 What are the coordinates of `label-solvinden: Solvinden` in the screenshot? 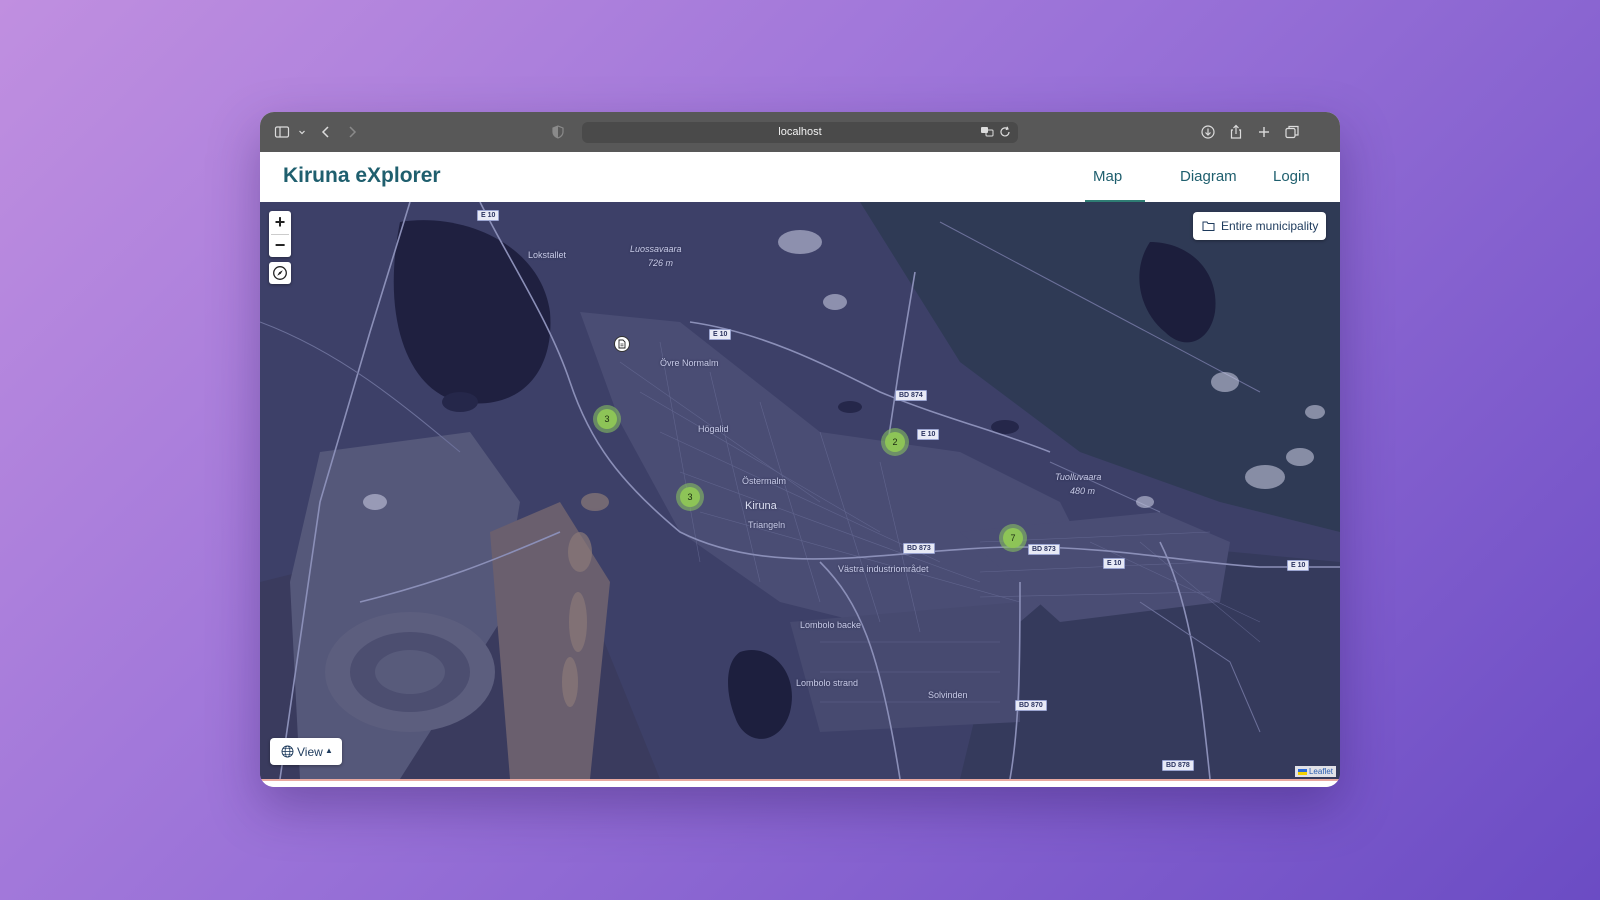 It's located at (948, 695).